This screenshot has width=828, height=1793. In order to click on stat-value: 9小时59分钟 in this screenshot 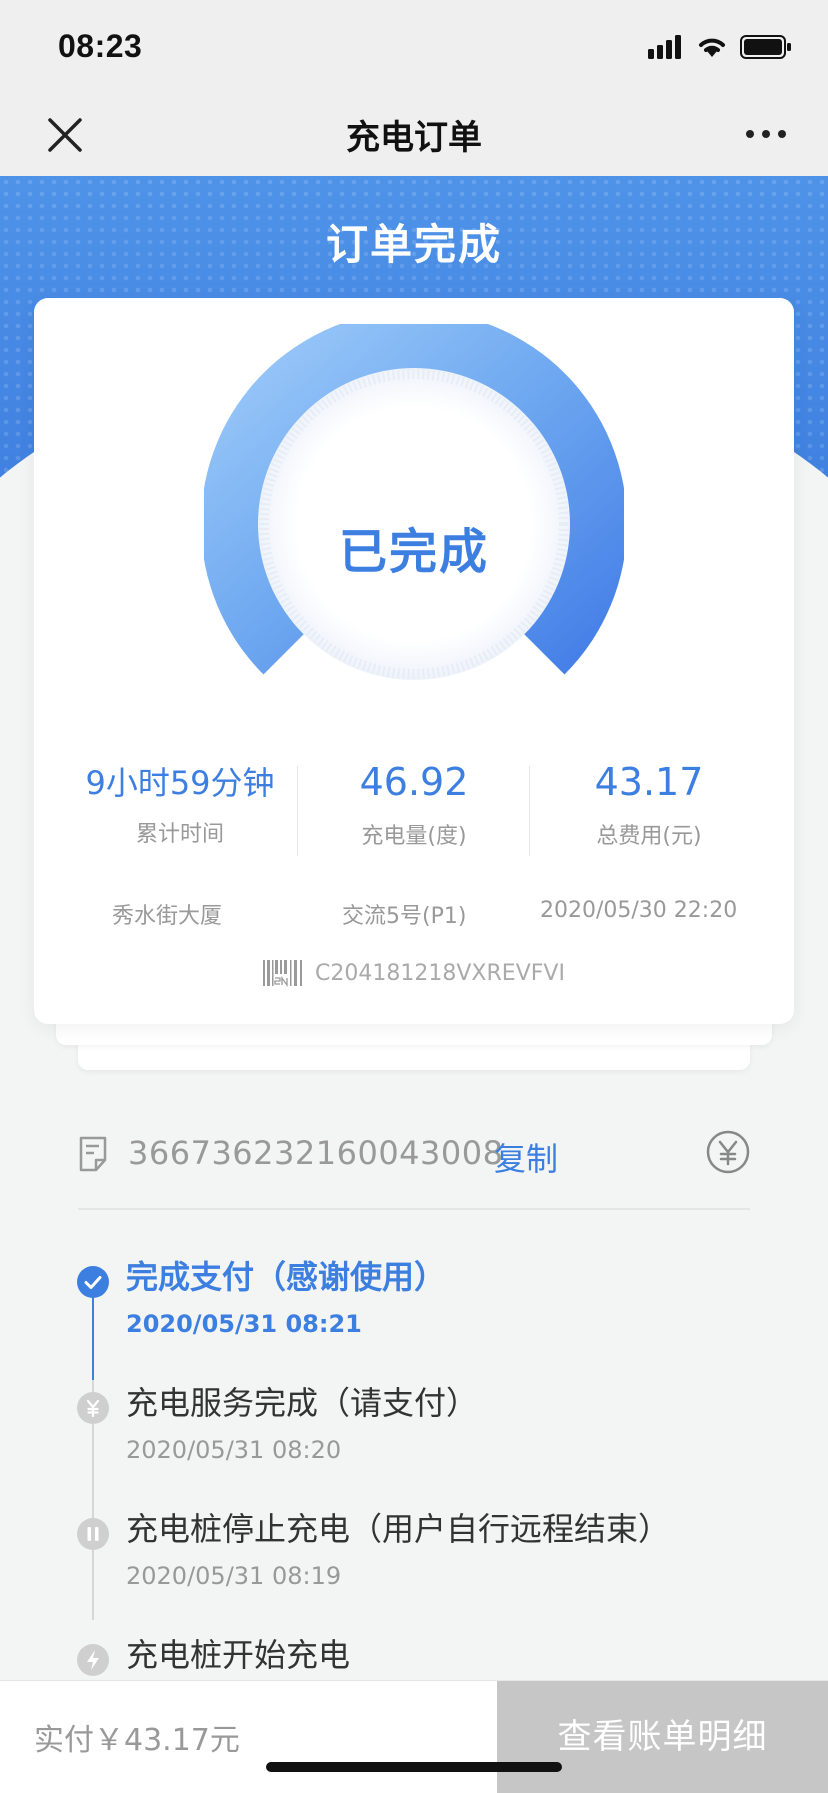, I will do `click(180, 783)`.